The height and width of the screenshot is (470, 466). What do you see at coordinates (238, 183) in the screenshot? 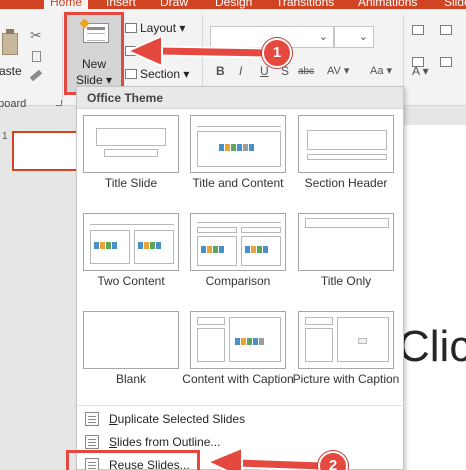
I see `layout-label: Title and Content` at bounding box center [238, 183].